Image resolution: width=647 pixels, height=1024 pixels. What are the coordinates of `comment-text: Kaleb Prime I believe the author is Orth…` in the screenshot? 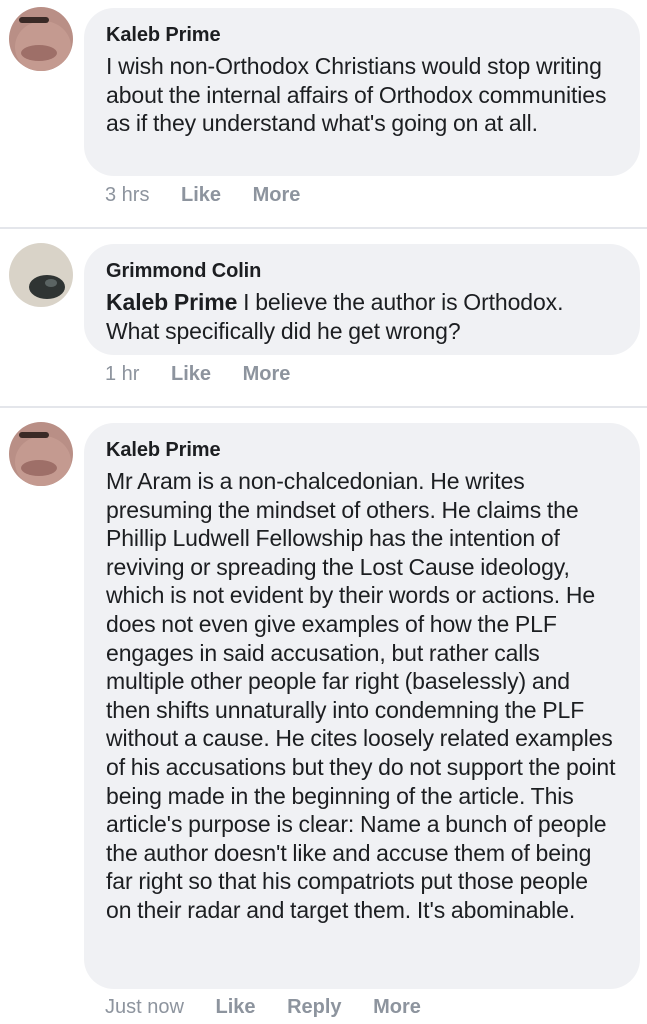 It's located at (362, 316).